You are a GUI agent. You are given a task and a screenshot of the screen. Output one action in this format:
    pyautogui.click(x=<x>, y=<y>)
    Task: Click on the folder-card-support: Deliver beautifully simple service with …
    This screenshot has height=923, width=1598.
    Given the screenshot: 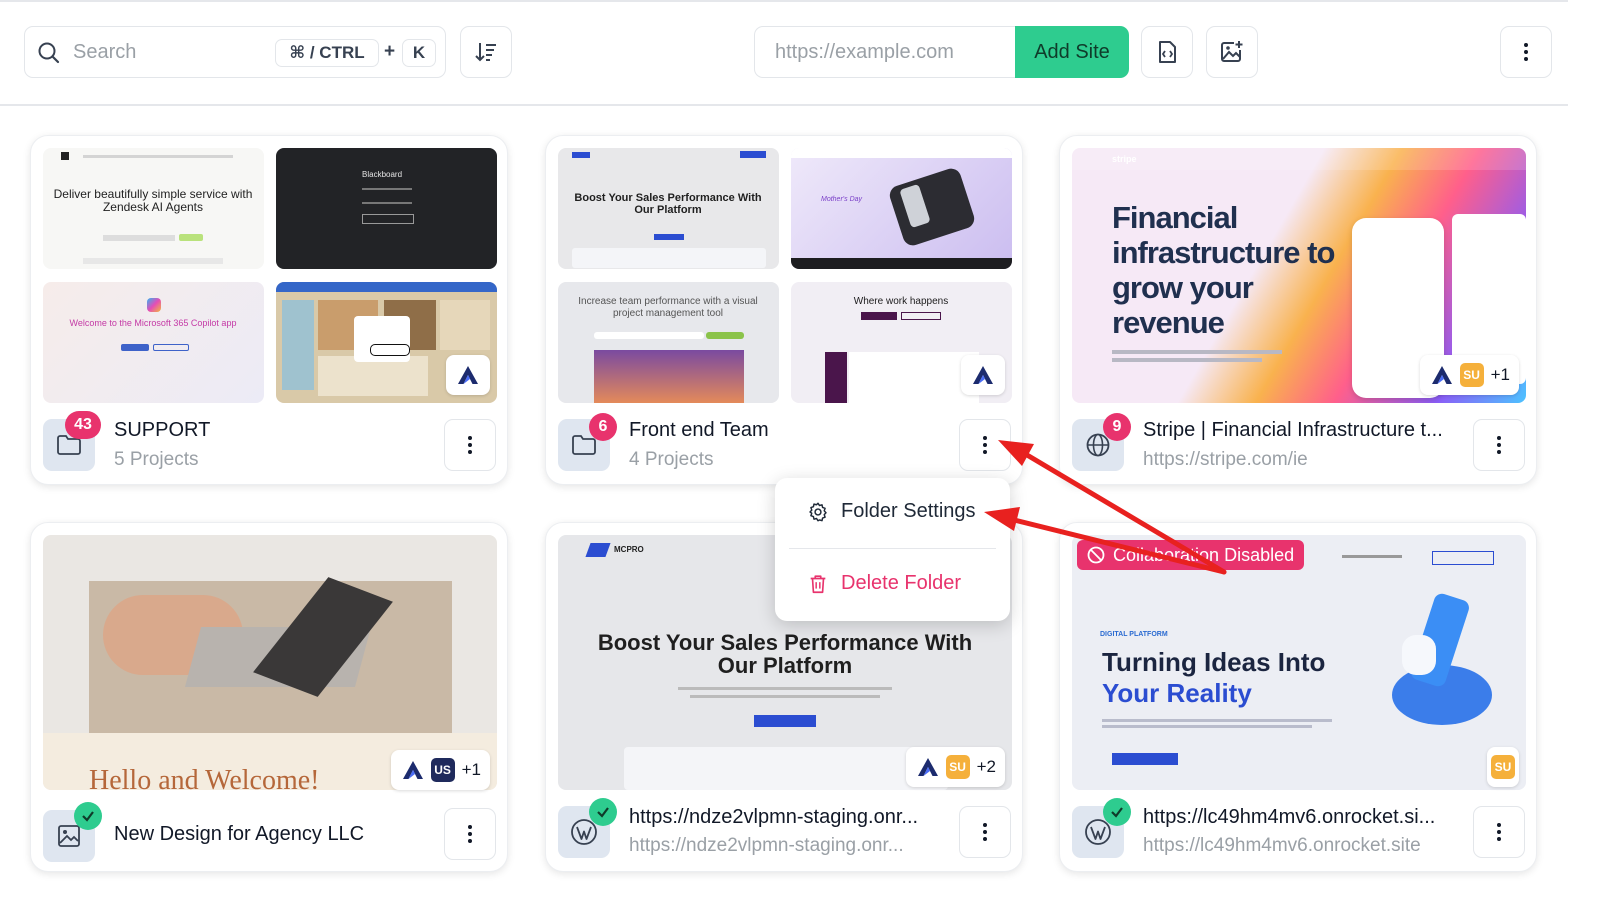 What is the action you would take?
    pyautogui.click(x=269, y=310)
    